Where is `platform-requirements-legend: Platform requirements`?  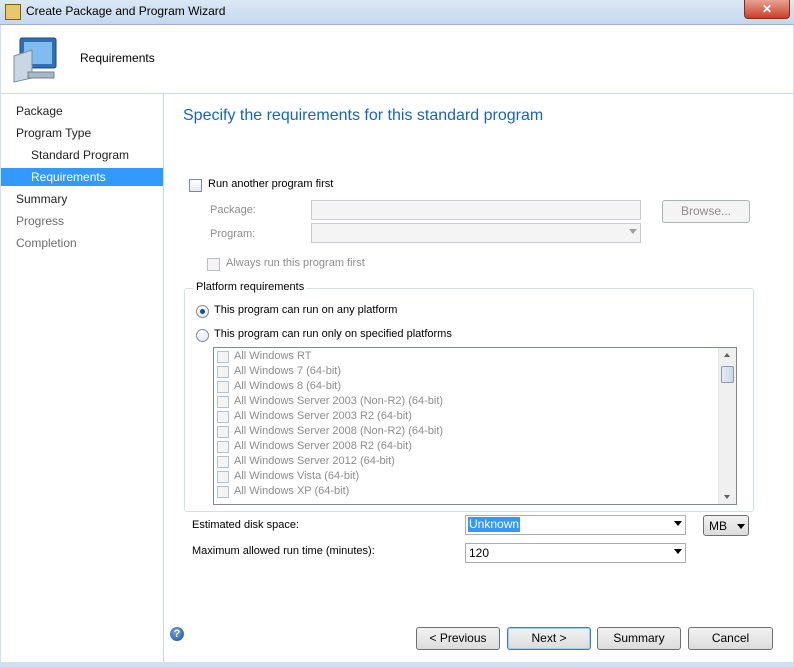
platform-requirements-legend: Platform requirements is located at coordinates (250, 287).